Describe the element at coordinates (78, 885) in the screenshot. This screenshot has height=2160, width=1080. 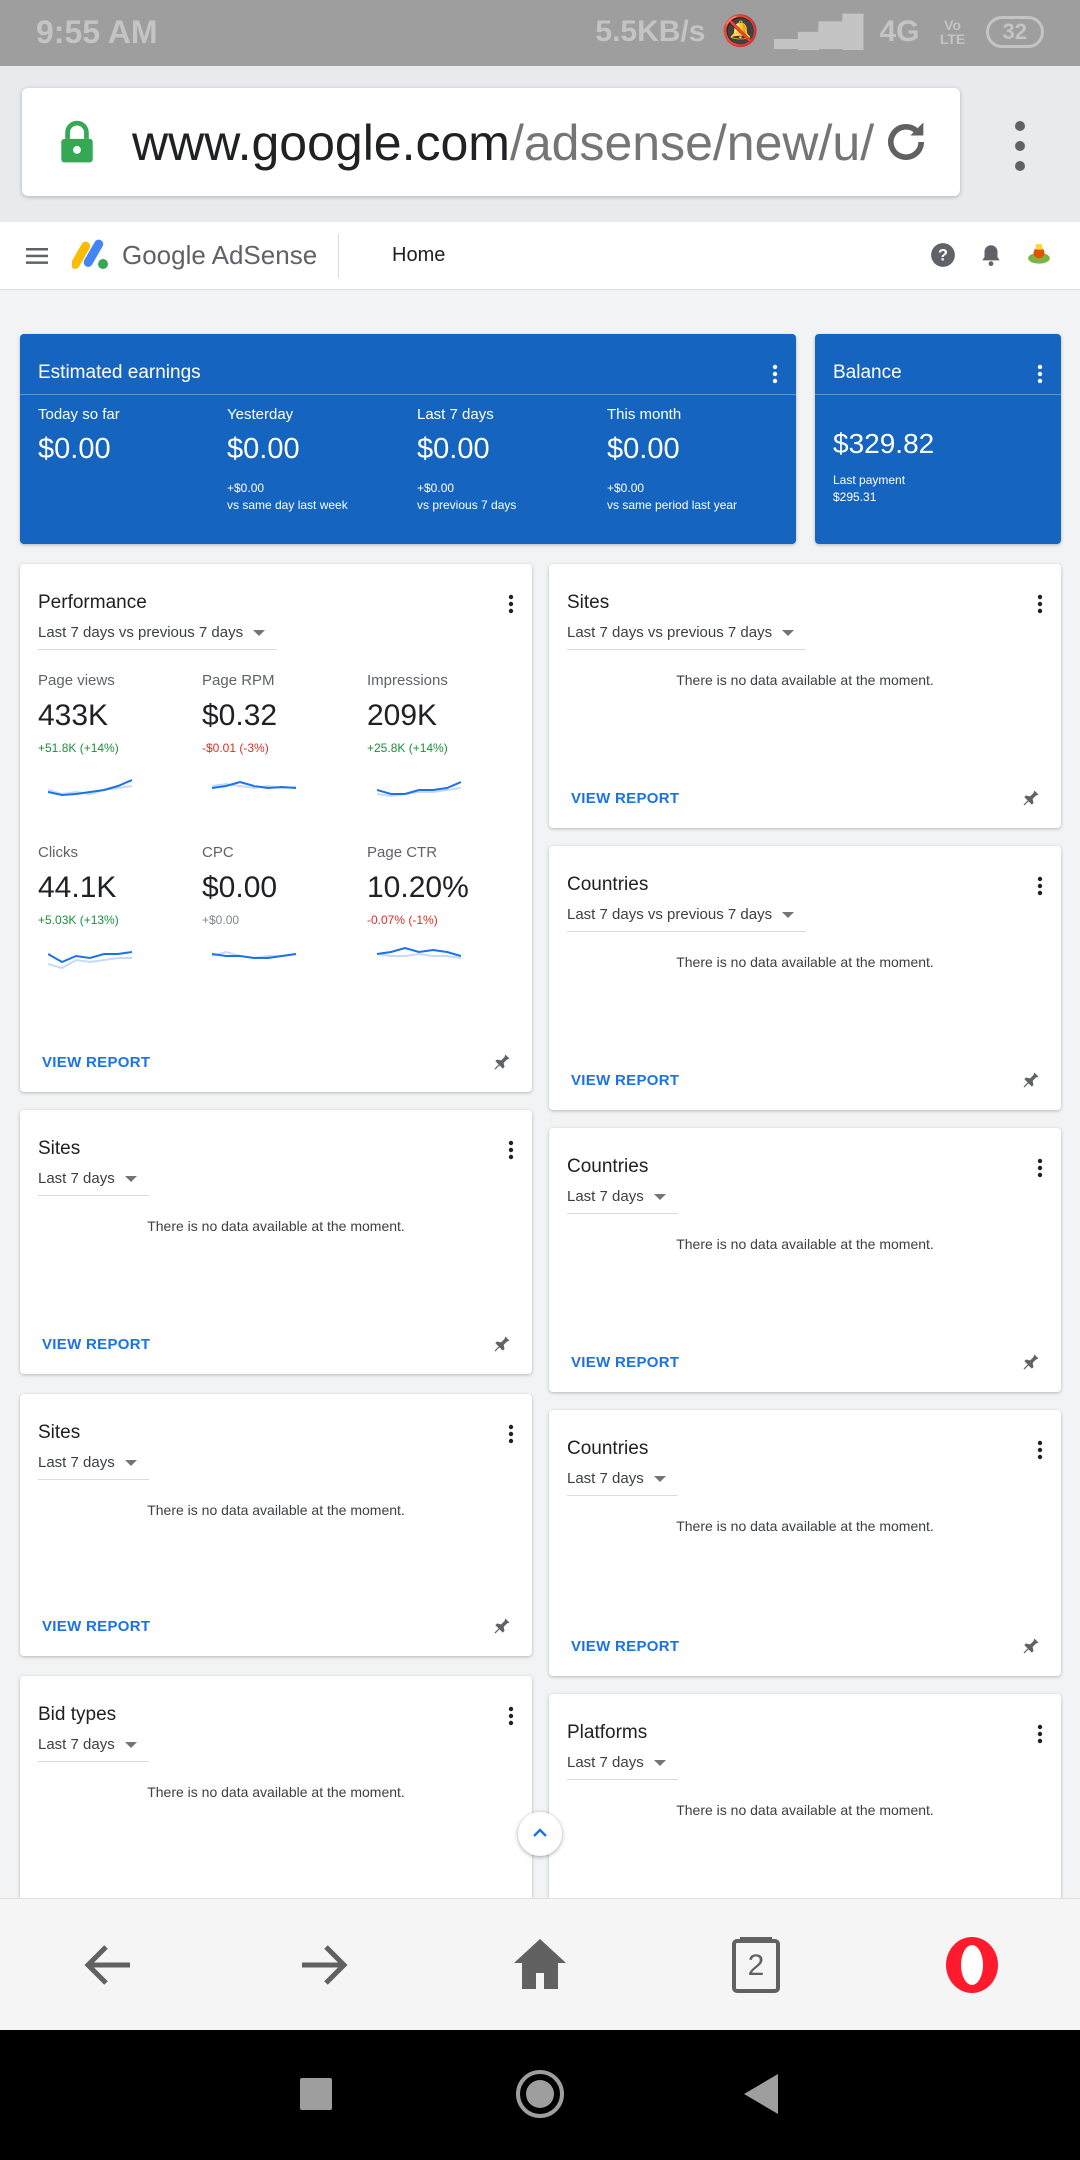
I see `metric-clicks: Clicks 44.1K +5.03K (+13%)` at that location.